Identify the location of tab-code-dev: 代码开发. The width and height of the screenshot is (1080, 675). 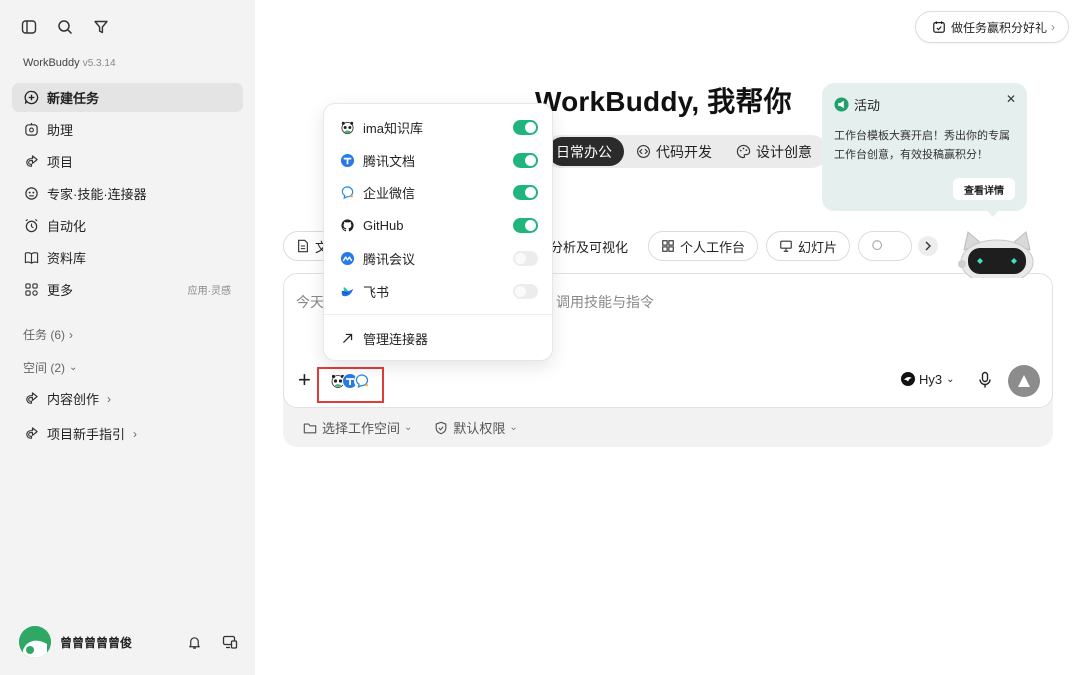
(674, 151).